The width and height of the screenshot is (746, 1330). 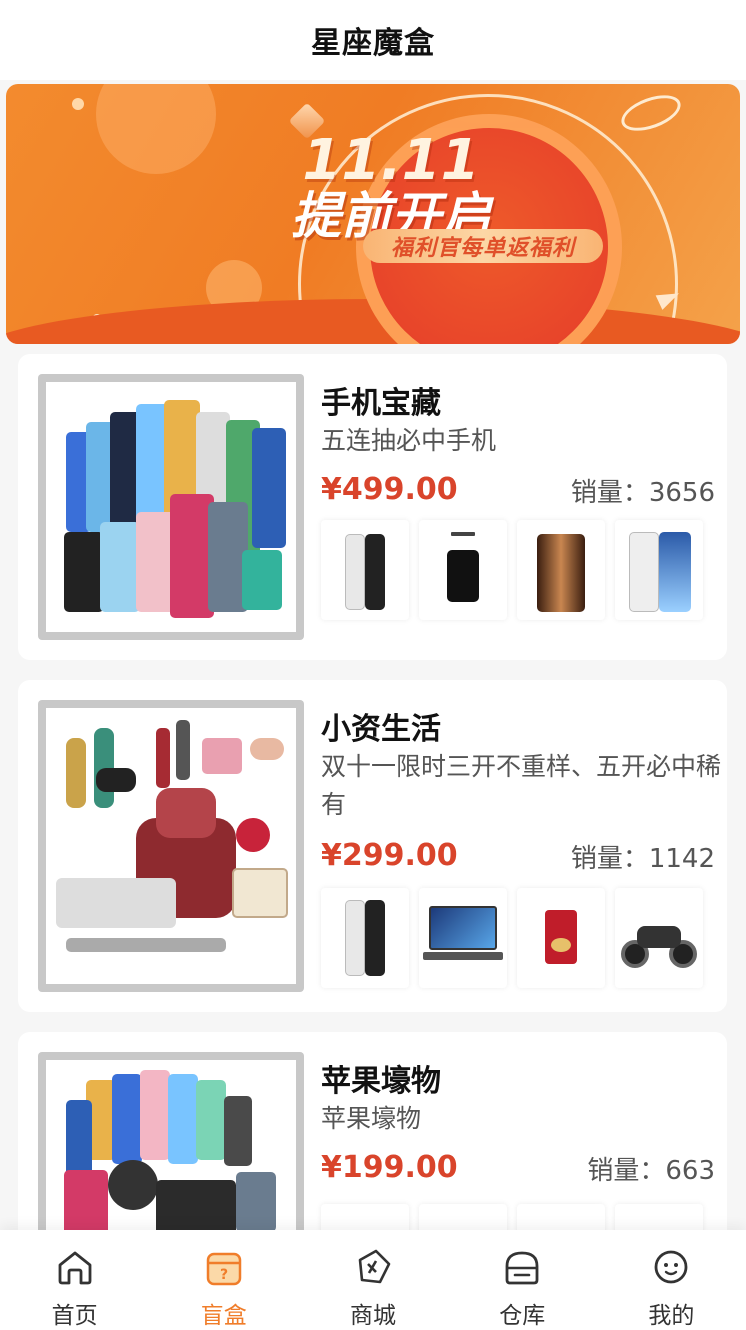 What do you see at coordinates (74, 1316) in the screenshot?
I see `tab-label: 首页` at bounding box center [74, 1316].